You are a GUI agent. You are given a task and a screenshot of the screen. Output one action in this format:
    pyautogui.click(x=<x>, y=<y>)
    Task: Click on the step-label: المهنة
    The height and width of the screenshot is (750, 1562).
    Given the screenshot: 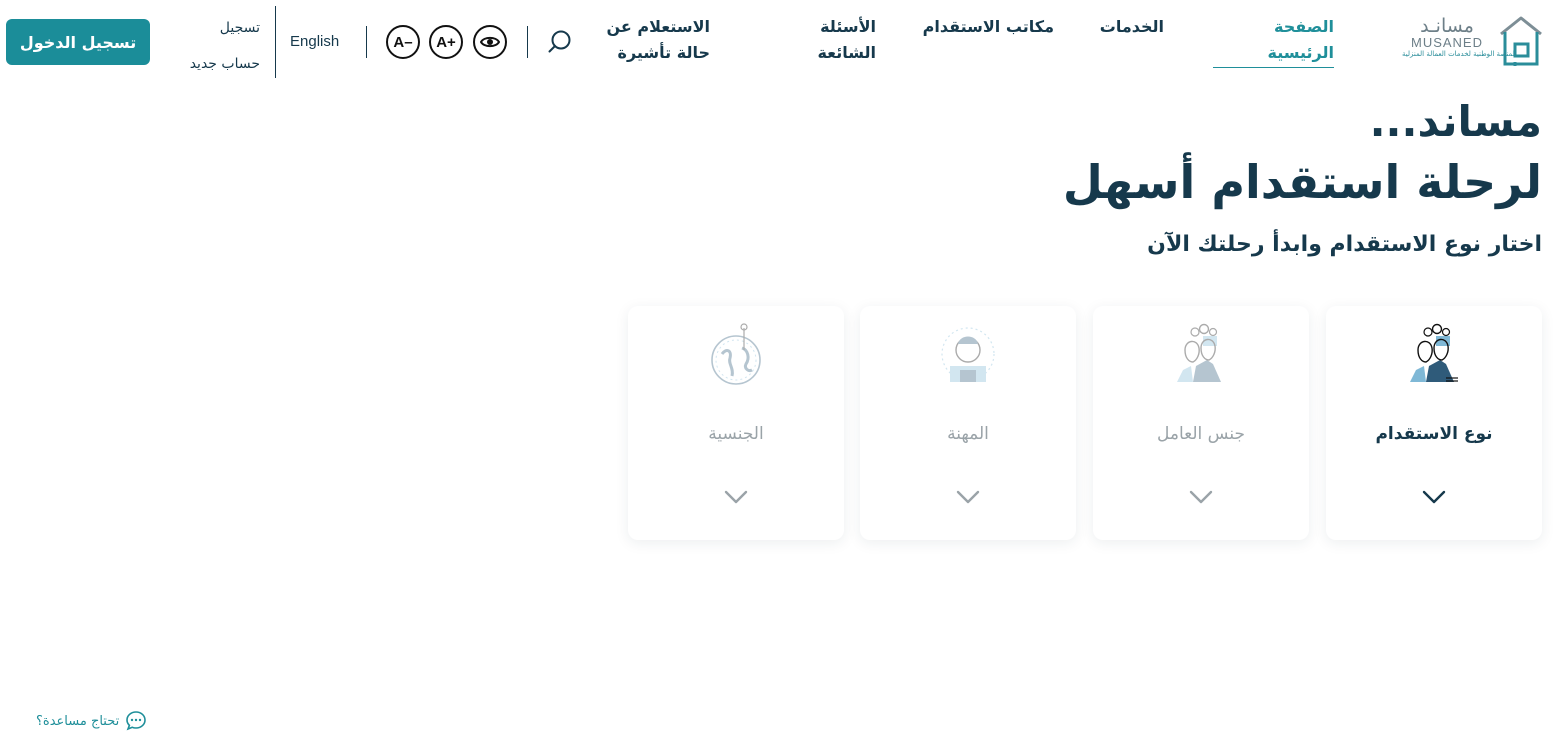 What is the action you would take?
    pyautogui.click(x=968, y=434)
    